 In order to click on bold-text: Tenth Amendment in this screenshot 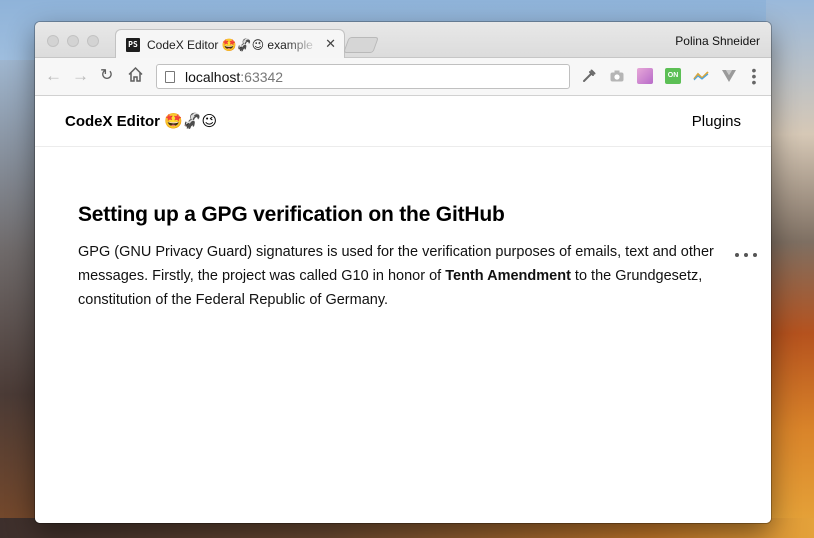, I will do `click(508, 276)`.